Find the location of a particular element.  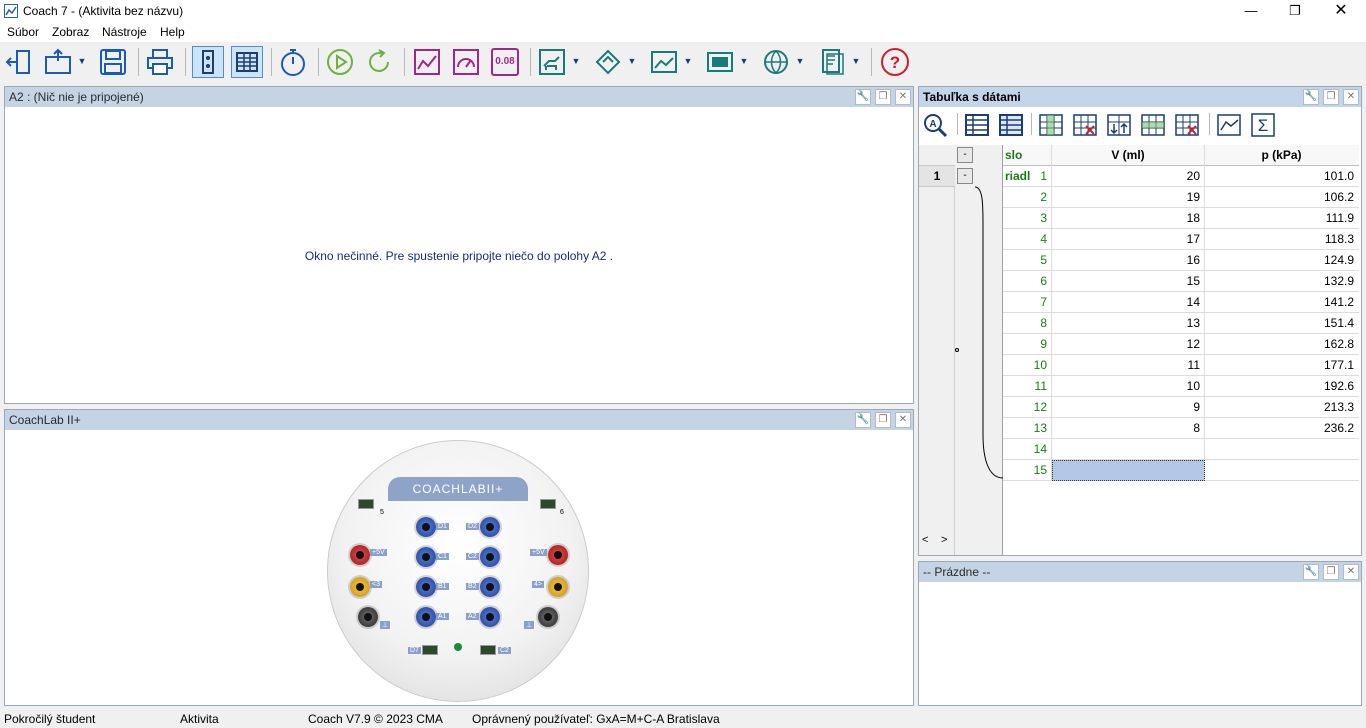

pressure-cell: 177.1 is located at coordinates (1281, 365).